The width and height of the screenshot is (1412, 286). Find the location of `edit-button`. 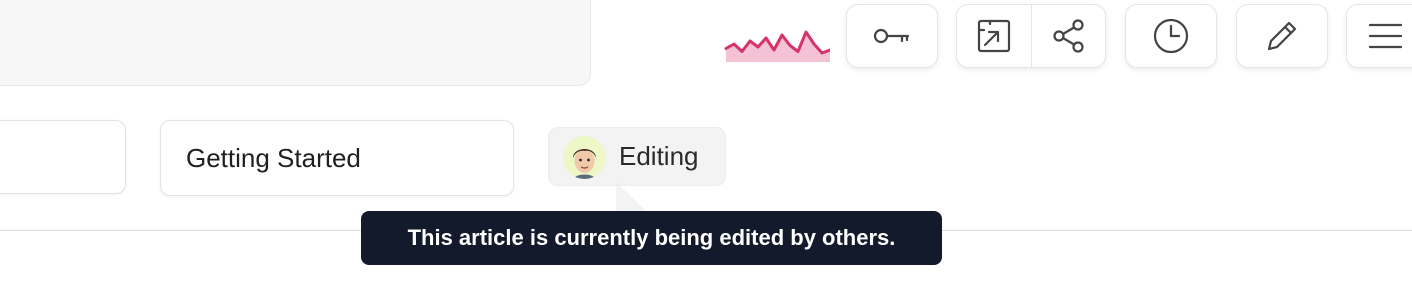

edit-button is located at coordinates (1282, 36).